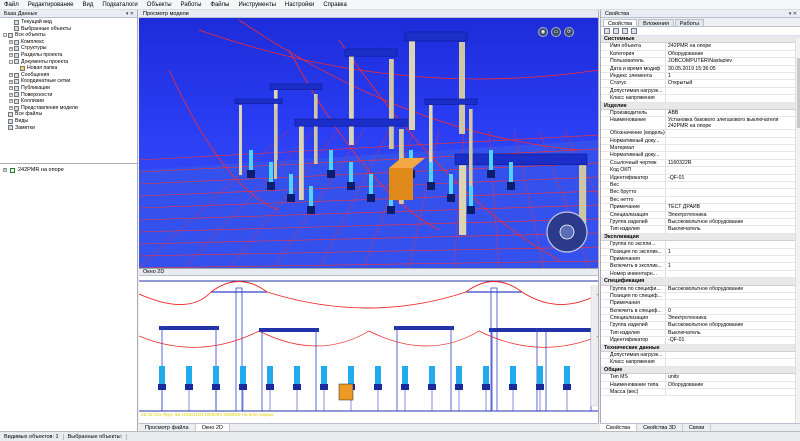 This screenshot has width=800, height=441. I want to click on sort-alpha-icon, so click(616, 31).